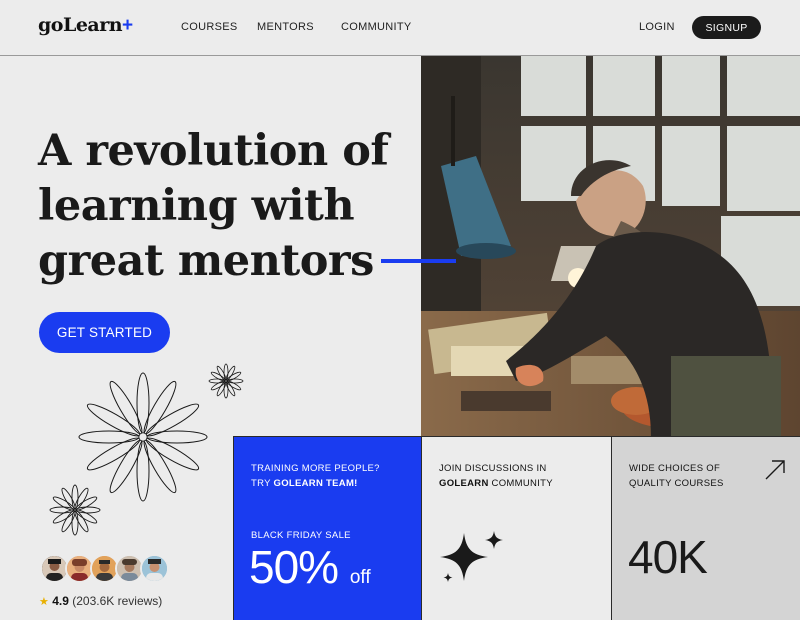 The height and width of the screenshot is (620, 800). What do you see at coordinates (493, 468) in the screenshot?
I see `community-line-1: JOIN DISCUSSIONS IN` at bounding box center [493, 468].